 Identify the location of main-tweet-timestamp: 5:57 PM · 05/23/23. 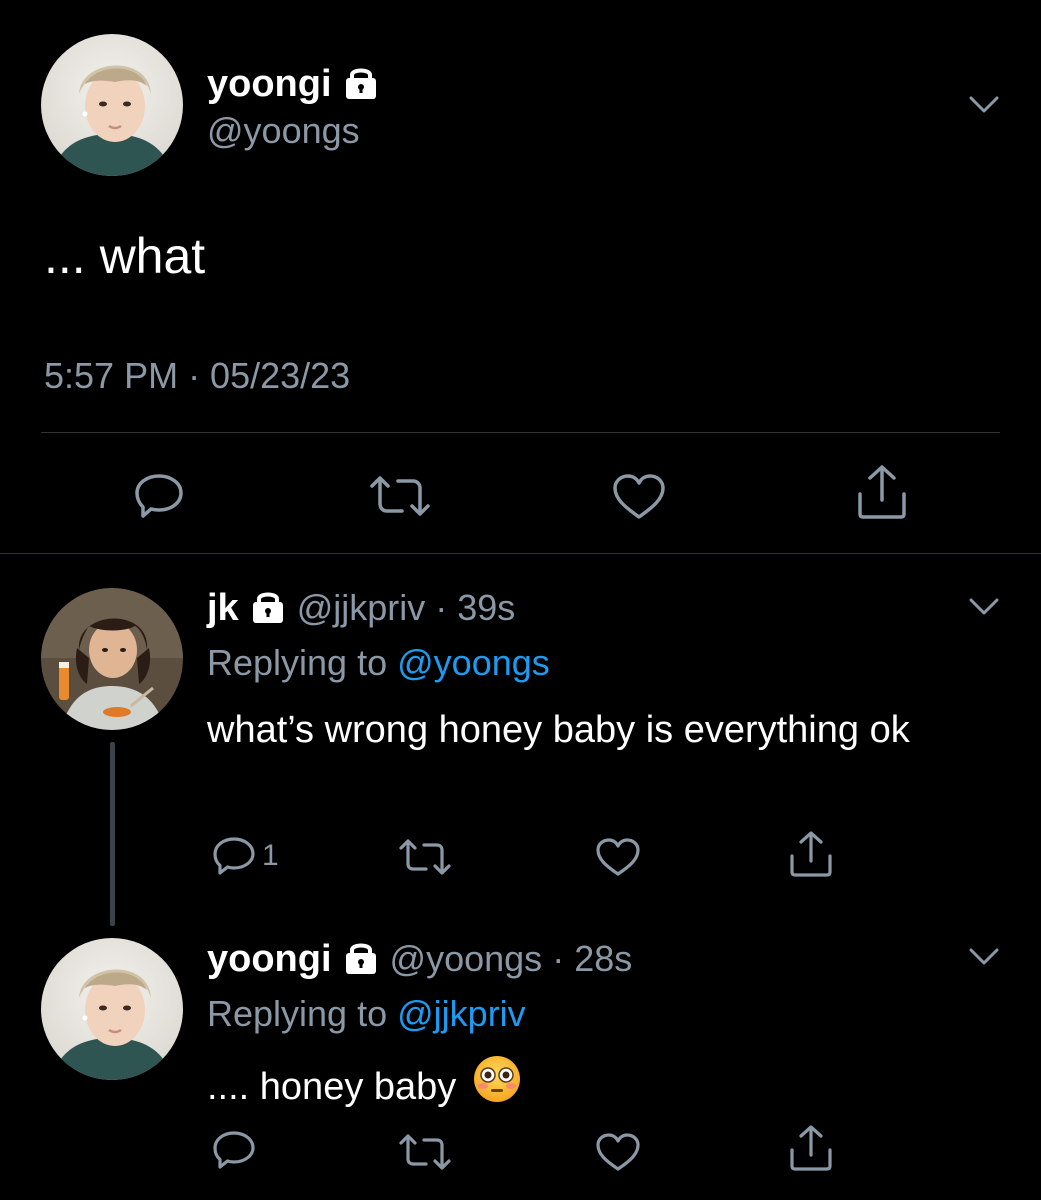
(197, 376).